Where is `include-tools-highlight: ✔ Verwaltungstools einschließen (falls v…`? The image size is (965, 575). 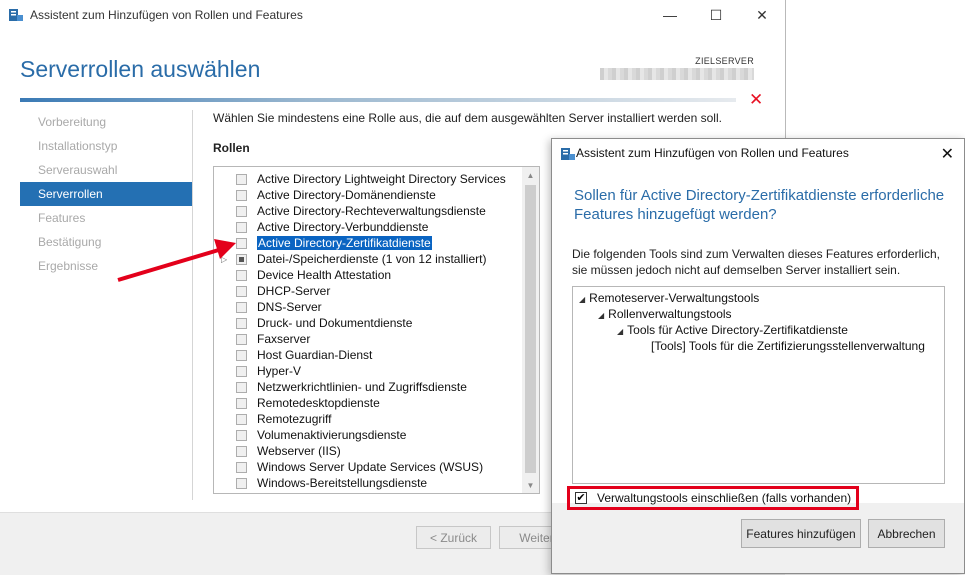
include-tools-highlight: ✔ Verwaltungstools einschließen (falls v… is located at coordinates (713, 498).